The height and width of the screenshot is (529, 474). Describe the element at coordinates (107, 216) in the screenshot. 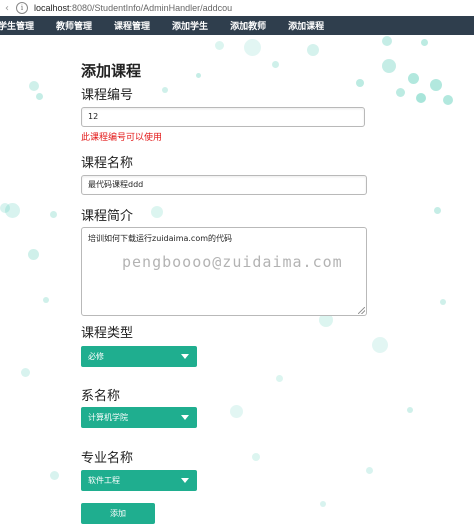

I see `course-intro-label: 课程简介` at that location.